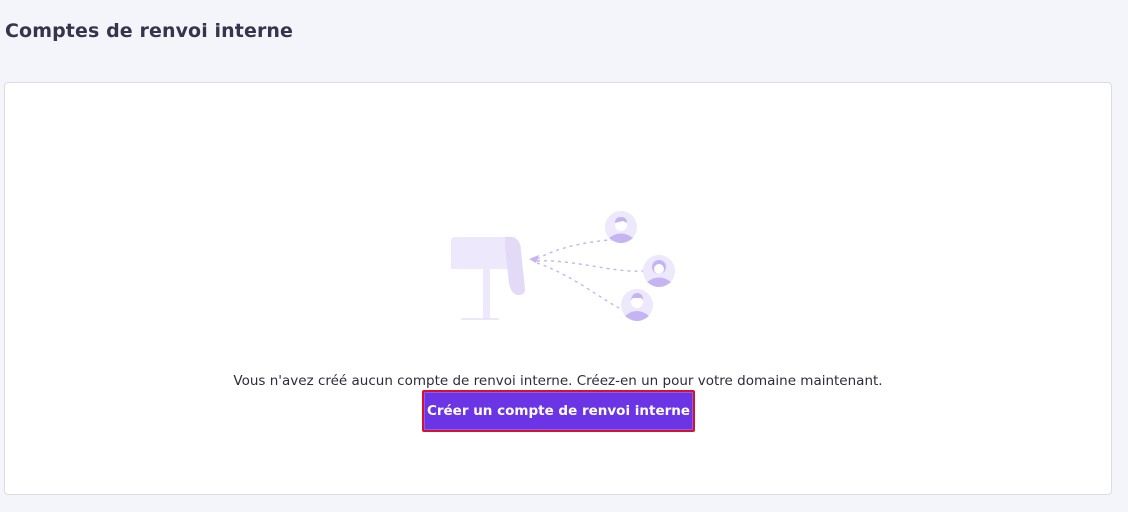  I want to click on page-title: Comptes de renvoi interne, so click(149, 31).